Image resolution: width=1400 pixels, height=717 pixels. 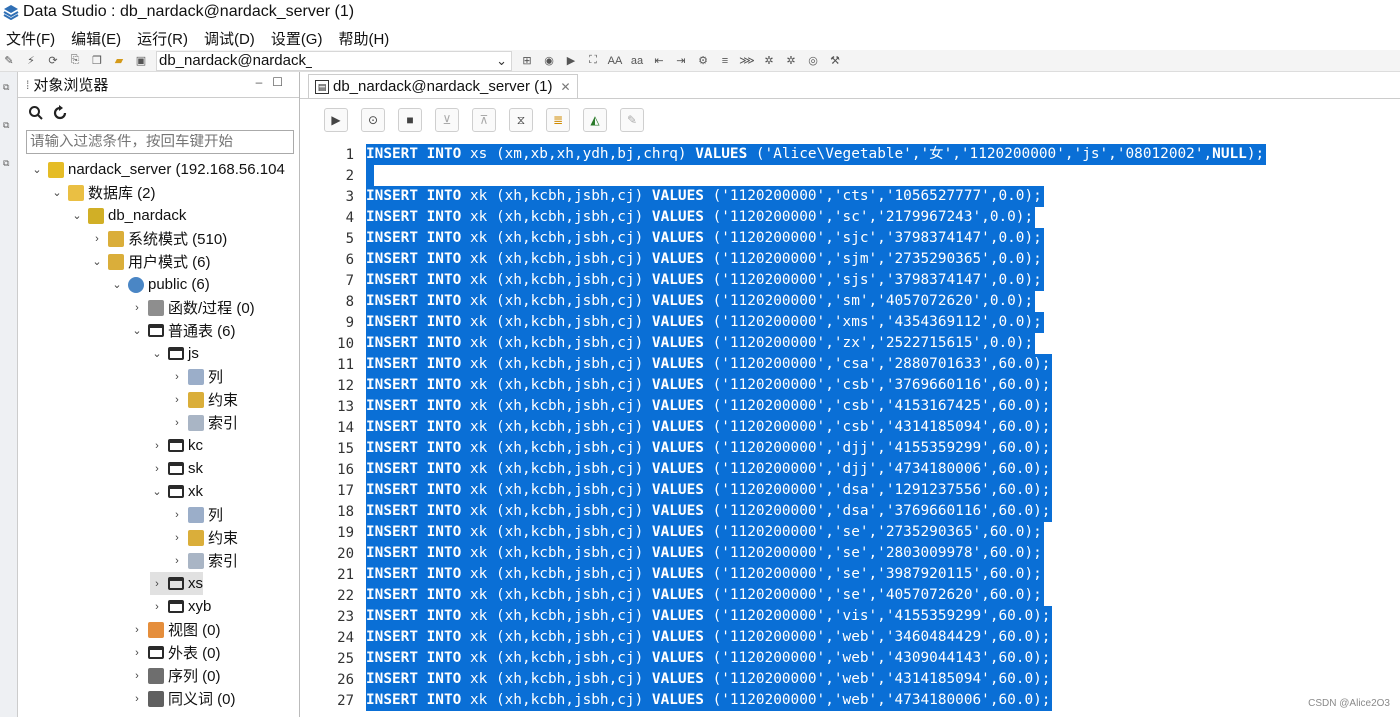 I want to click on object-browser-tab: ⁞ 对象浏览器 –☐, so click(x=158, y=85).